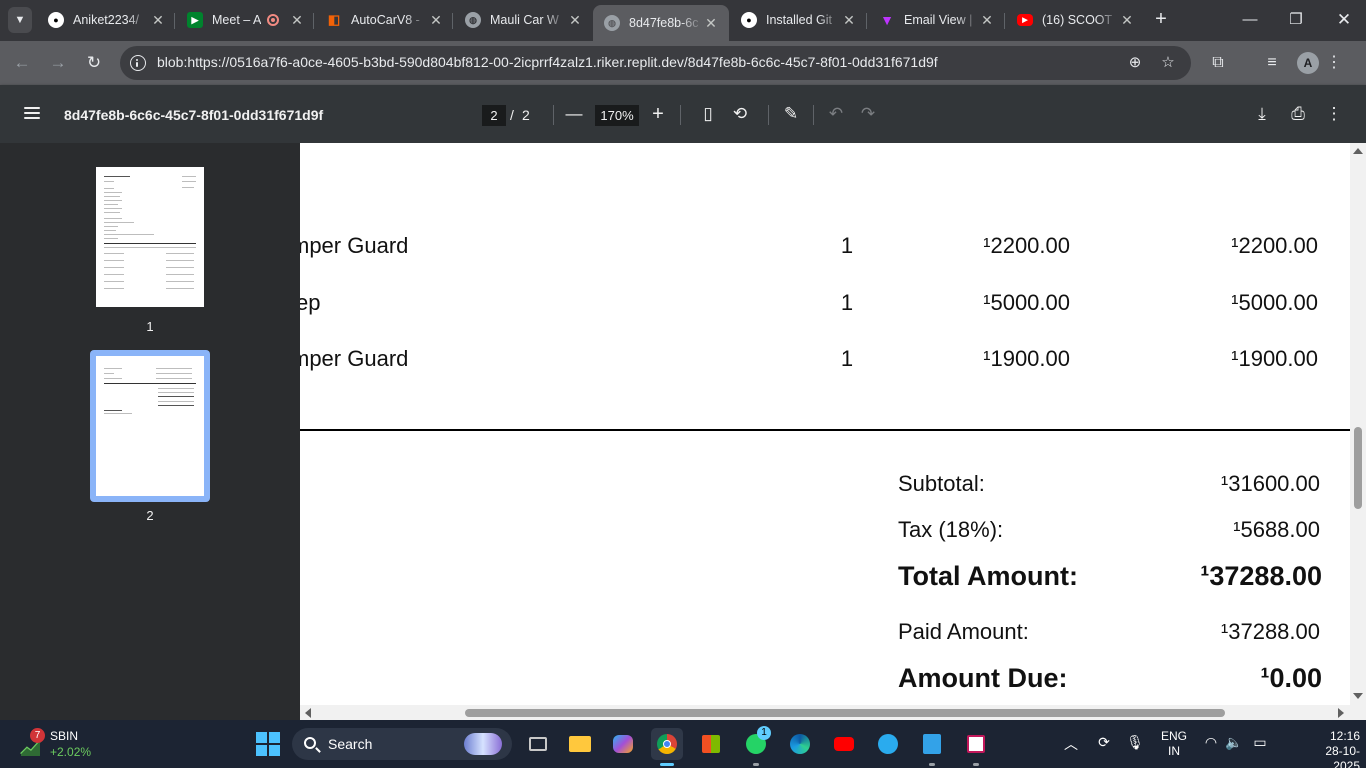 The height and width of the screenshot is (768, 1366). I want to click on total-amount-label: Total Amount:, so click(988, 576).